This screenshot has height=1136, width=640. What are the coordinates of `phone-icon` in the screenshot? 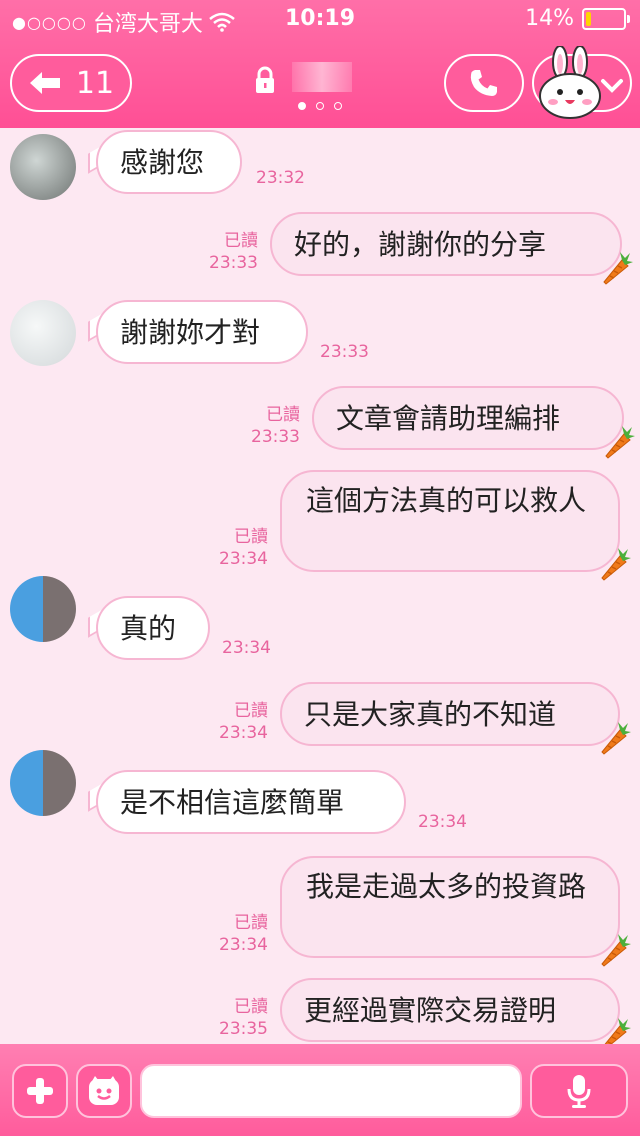 It's located at (483, 83).